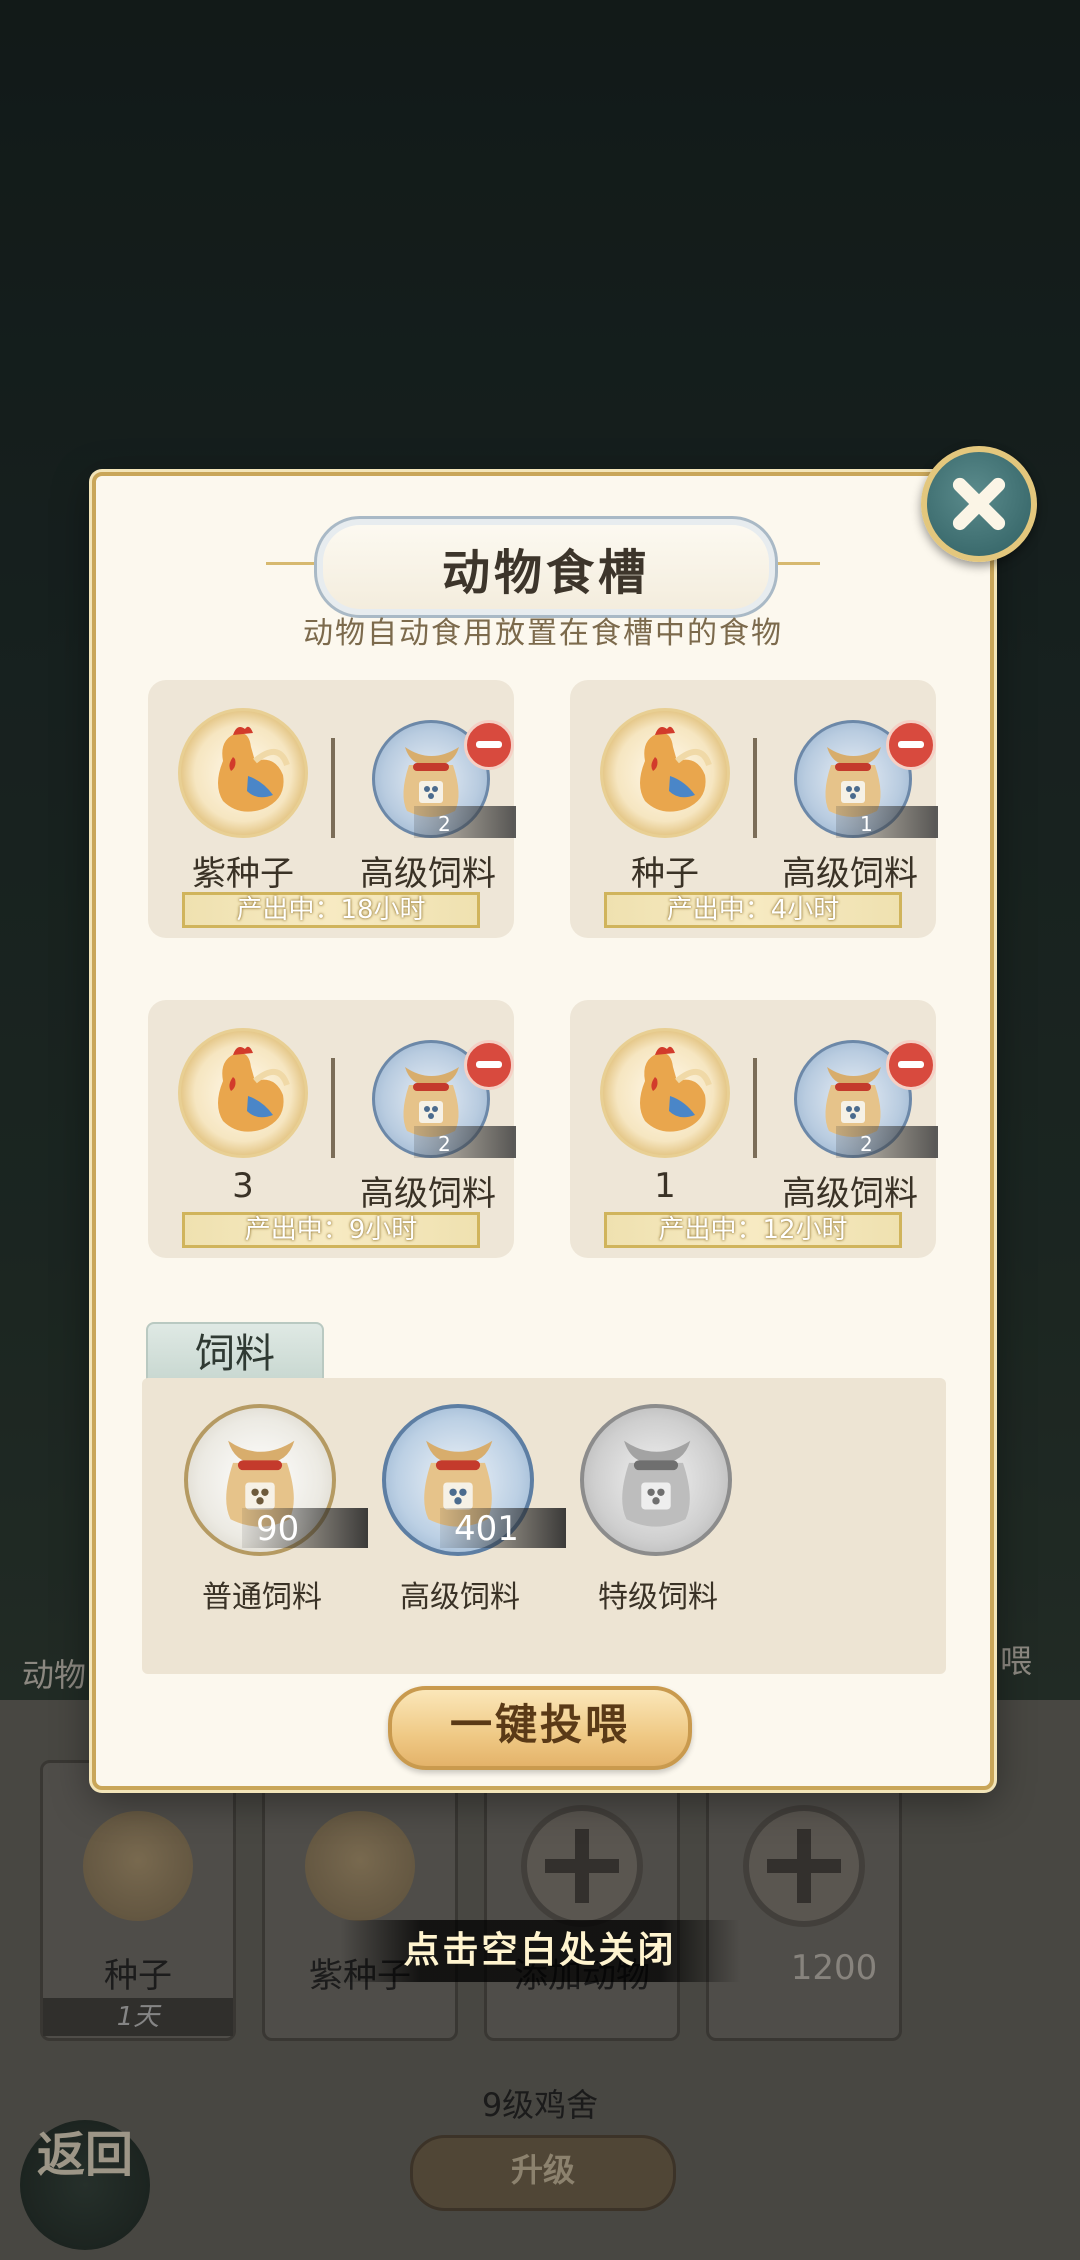 The height and width of the screenshot is (2260, 1080). What do you see at coordinates (503, 1528) in the screenshot?
I see `feed-quantity: 401` at bounding box center [503, 1528].